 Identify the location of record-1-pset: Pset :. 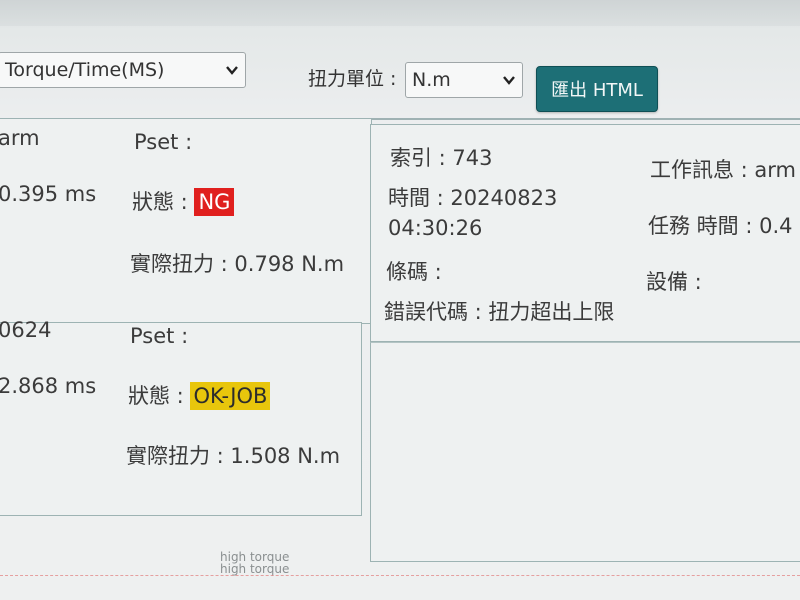
(163, 142).